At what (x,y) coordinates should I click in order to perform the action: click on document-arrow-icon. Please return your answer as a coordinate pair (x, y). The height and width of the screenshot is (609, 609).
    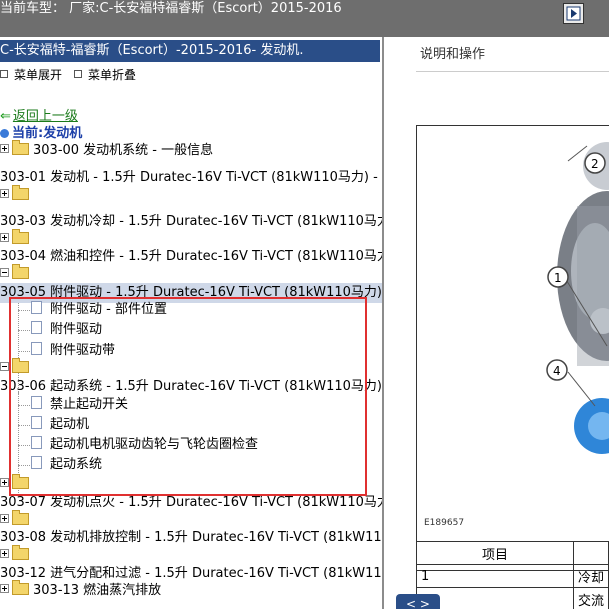
    Looking at the image, I should click on (573, 13).